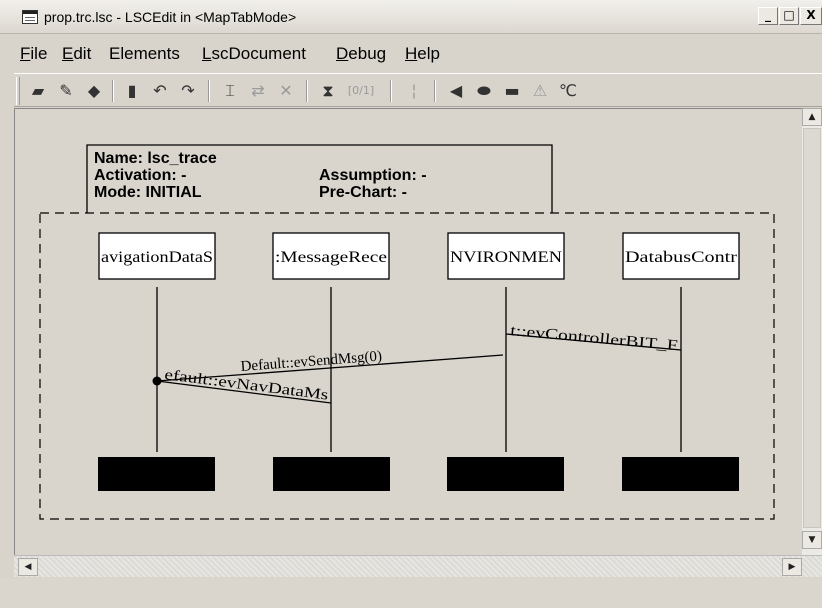 This screenshot has width=822, height=608. What do you see at coordinates (418, 566) in the screenshot?
I see `horizontal-scrollbar: ◀ ▶` at bounding box center [418, 566].